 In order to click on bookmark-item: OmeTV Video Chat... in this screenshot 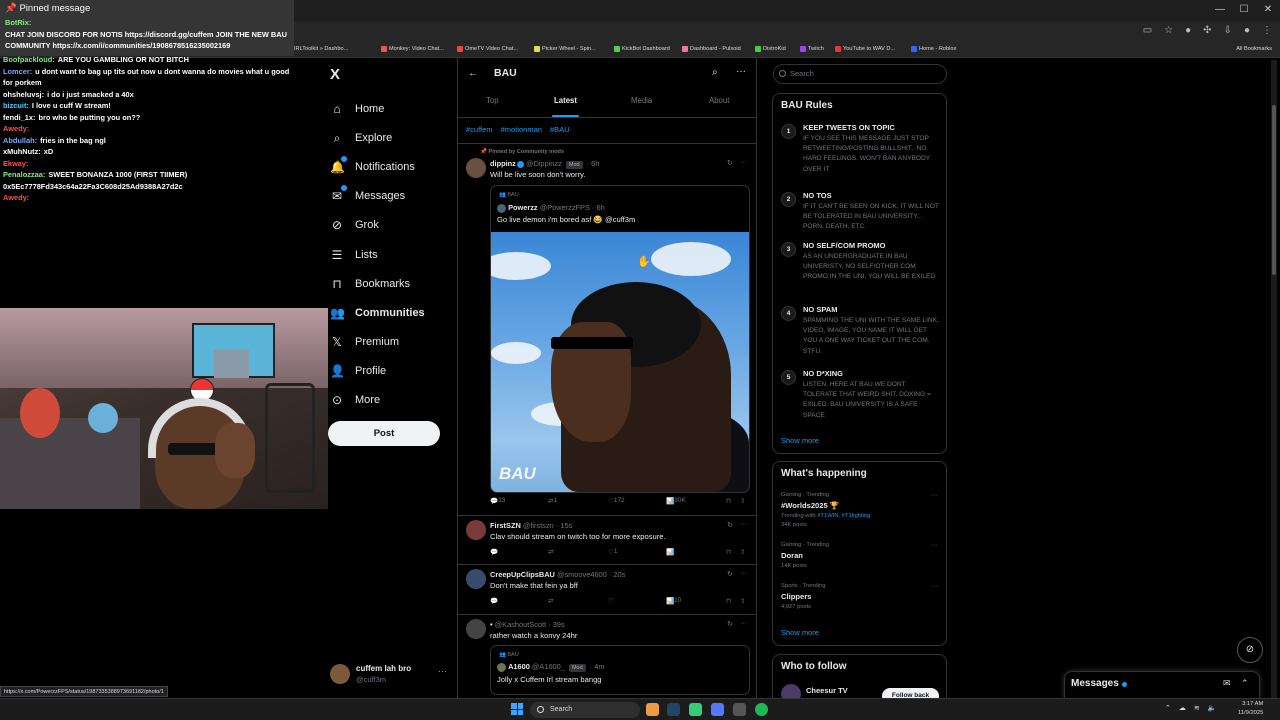, I will do `click(487, 49)`.